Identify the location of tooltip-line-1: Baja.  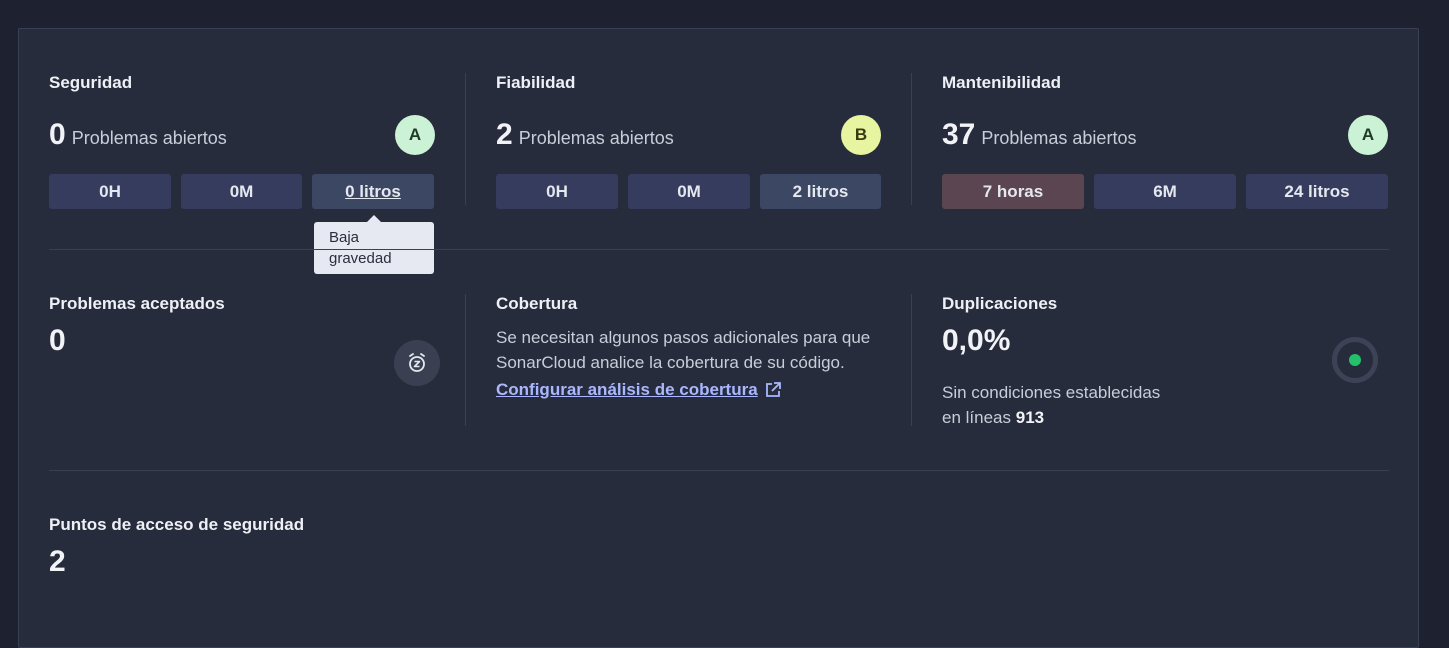
(344, 237).